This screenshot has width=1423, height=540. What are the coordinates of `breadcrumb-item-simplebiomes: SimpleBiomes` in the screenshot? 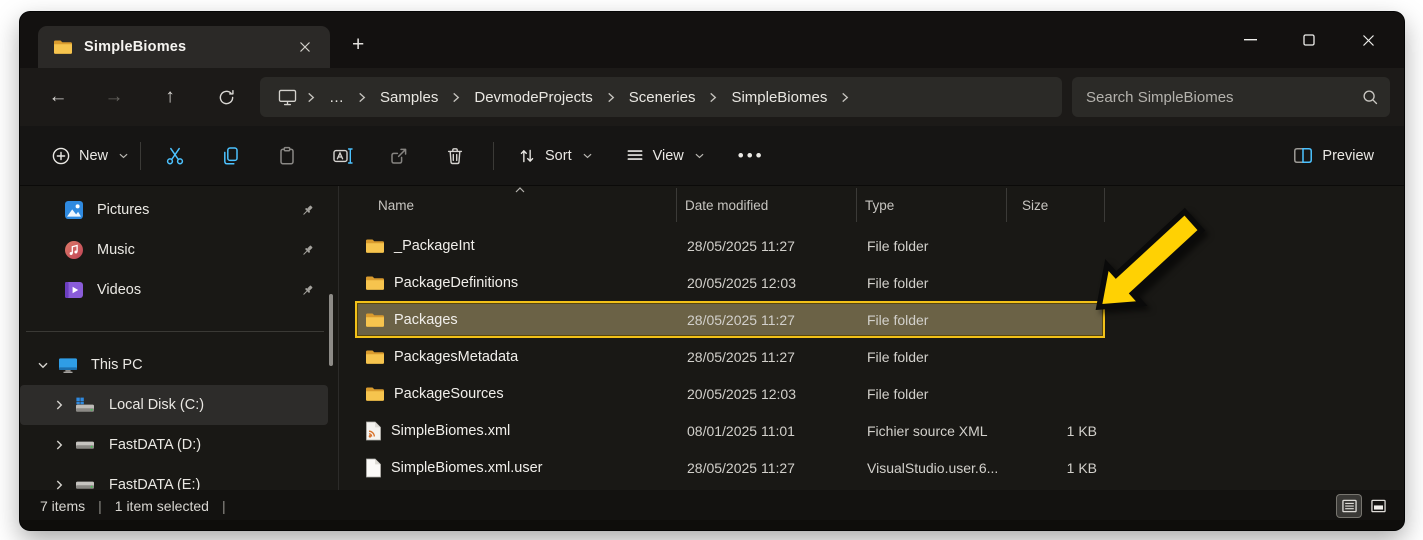 It's located at (779, 97).